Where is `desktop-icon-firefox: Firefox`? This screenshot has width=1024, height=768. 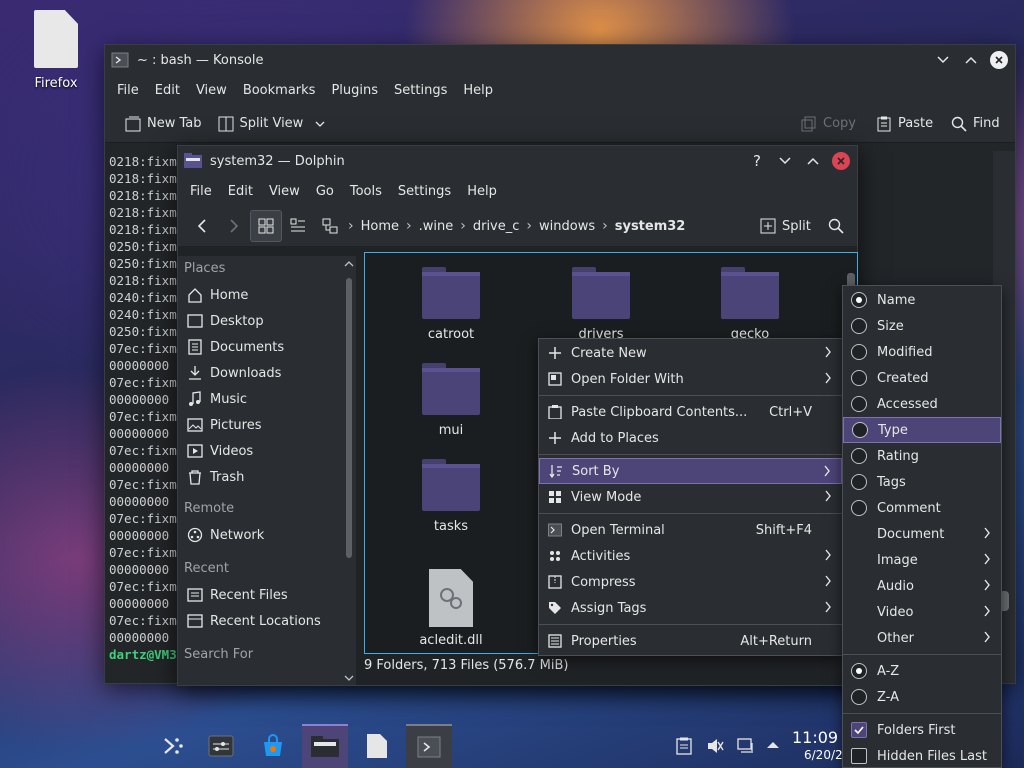
desktop-icon-firefox: Firefox is located at coordinates (56, 50).